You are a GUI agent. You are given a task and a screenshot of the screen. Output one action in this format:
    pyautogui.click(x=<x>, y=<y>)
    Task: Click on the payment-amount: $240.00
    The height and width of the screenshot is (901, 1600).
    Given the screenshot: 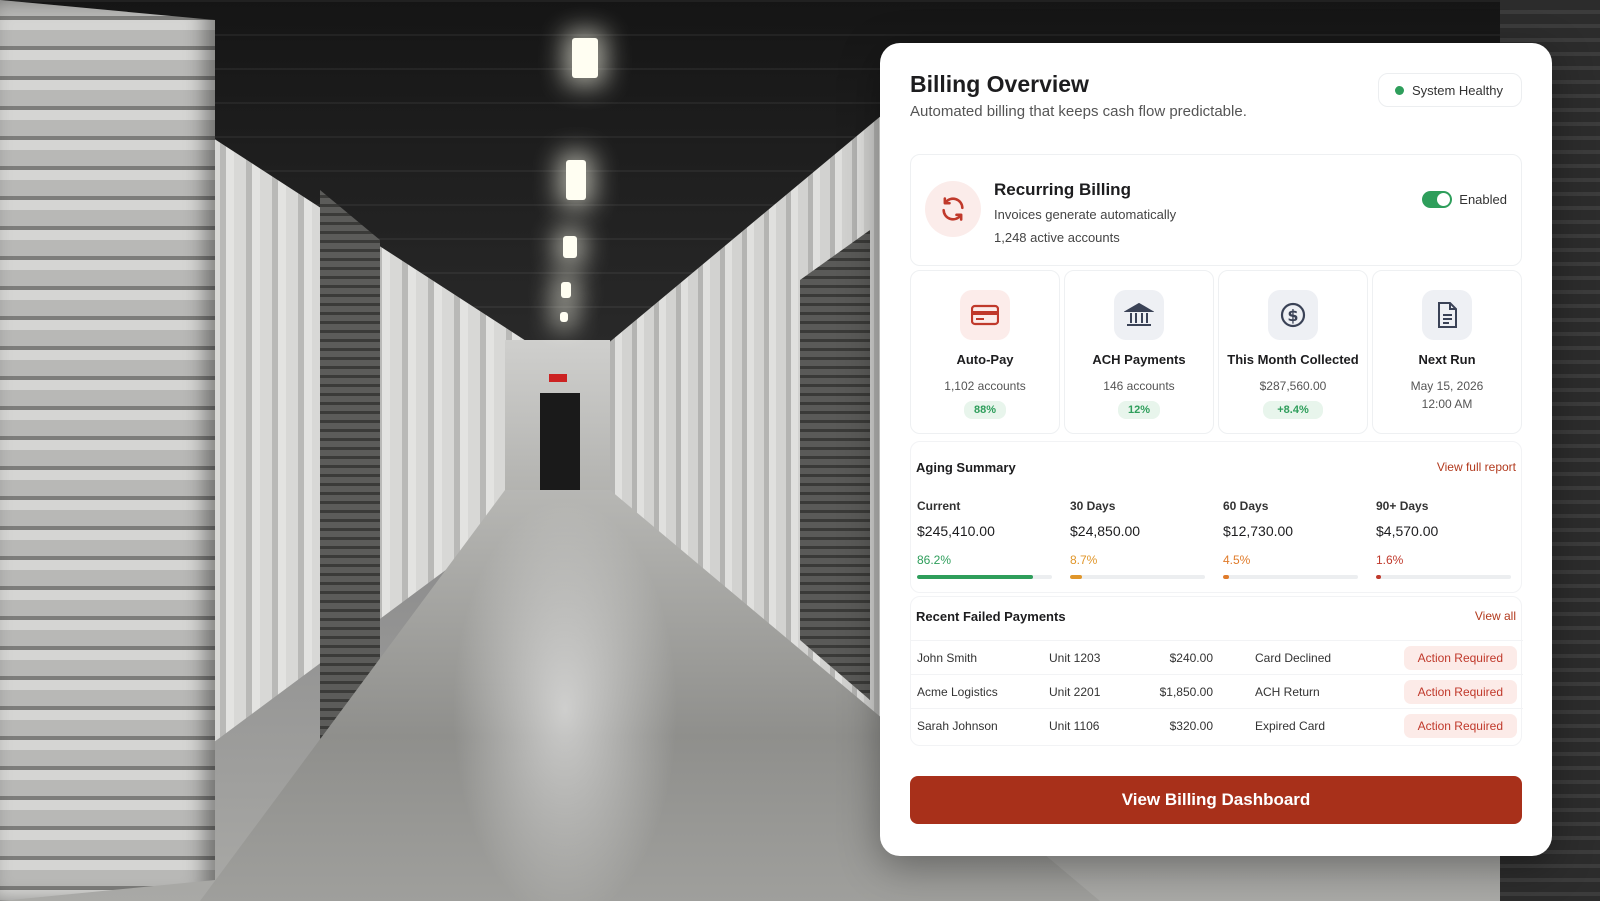 What is the action you would take?
    pyautogui.click(x=1191, y=658)
    